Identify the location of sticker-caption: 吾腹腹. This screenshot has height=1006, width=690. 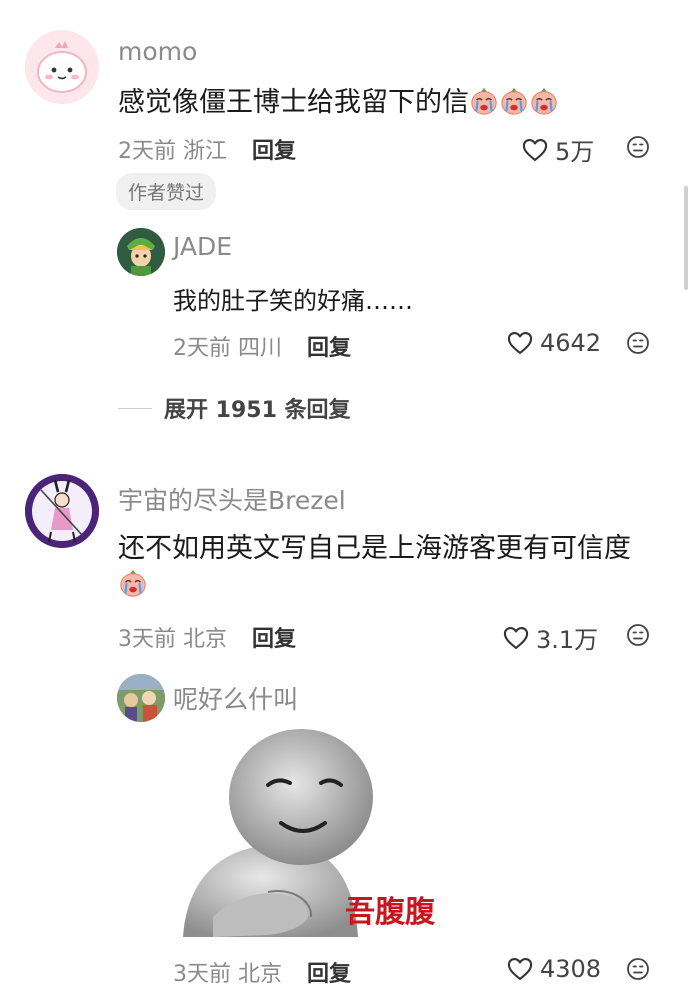
(390, 912).